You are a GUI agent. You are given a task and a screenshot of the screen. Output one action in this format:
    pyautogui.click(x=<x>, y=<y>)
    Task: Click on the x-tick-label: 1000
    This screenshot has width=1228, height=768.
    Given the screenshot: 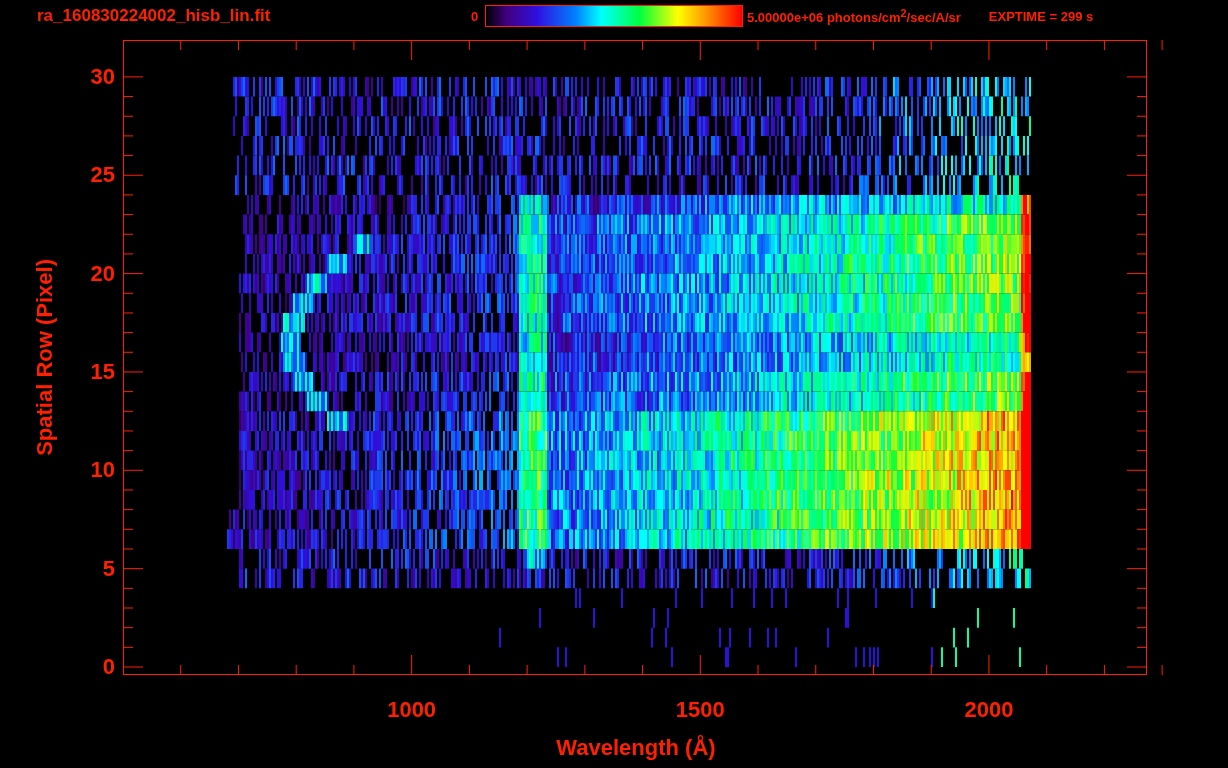 What is the action you would take?
    pyautogui.click(x=412, y=710)
    